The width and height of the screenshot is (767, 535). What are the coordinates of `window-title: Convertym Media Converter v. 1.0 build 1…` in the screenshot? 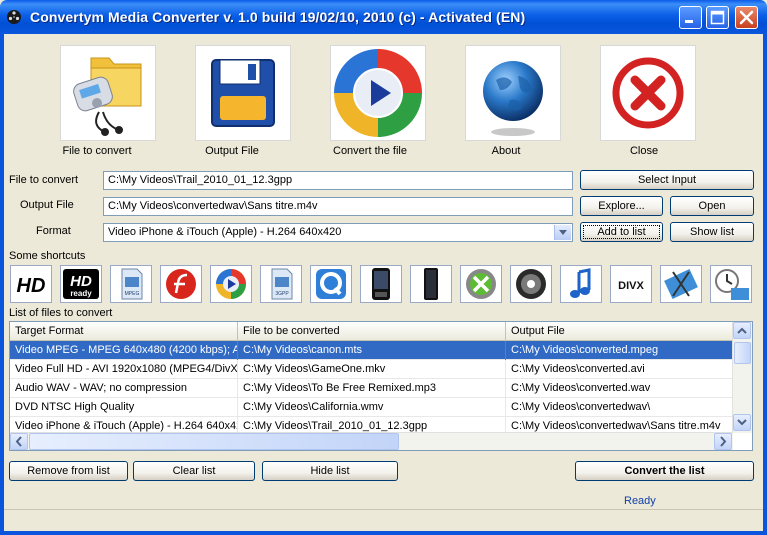 It's located at (278, 17).